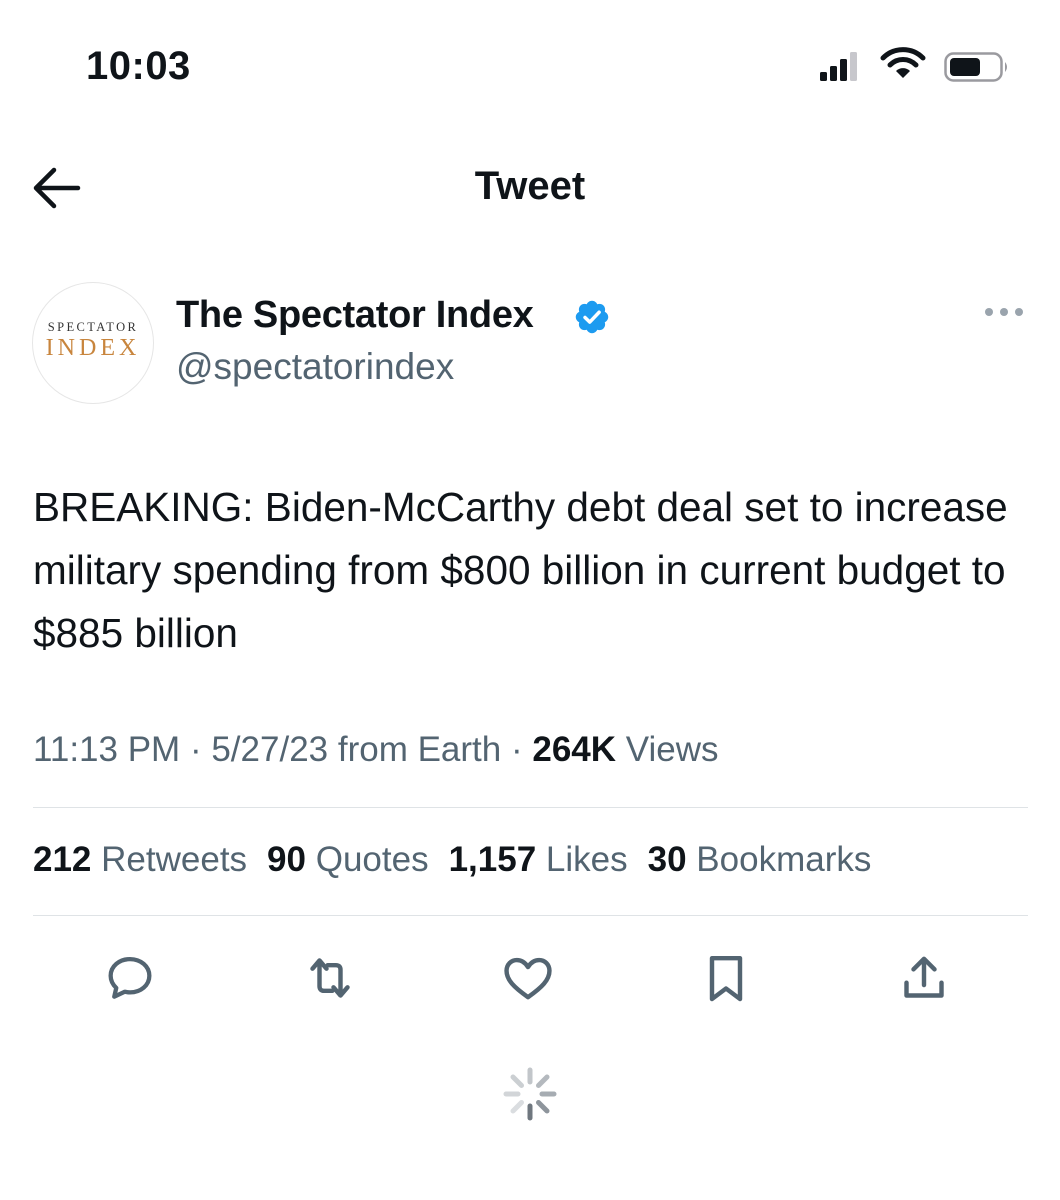 The width and height of the screenshot is (1060, 1200). Describe the element at coordinates (355, 315) in the screenshot. I see `author-name: The Spectator Index` at that location.